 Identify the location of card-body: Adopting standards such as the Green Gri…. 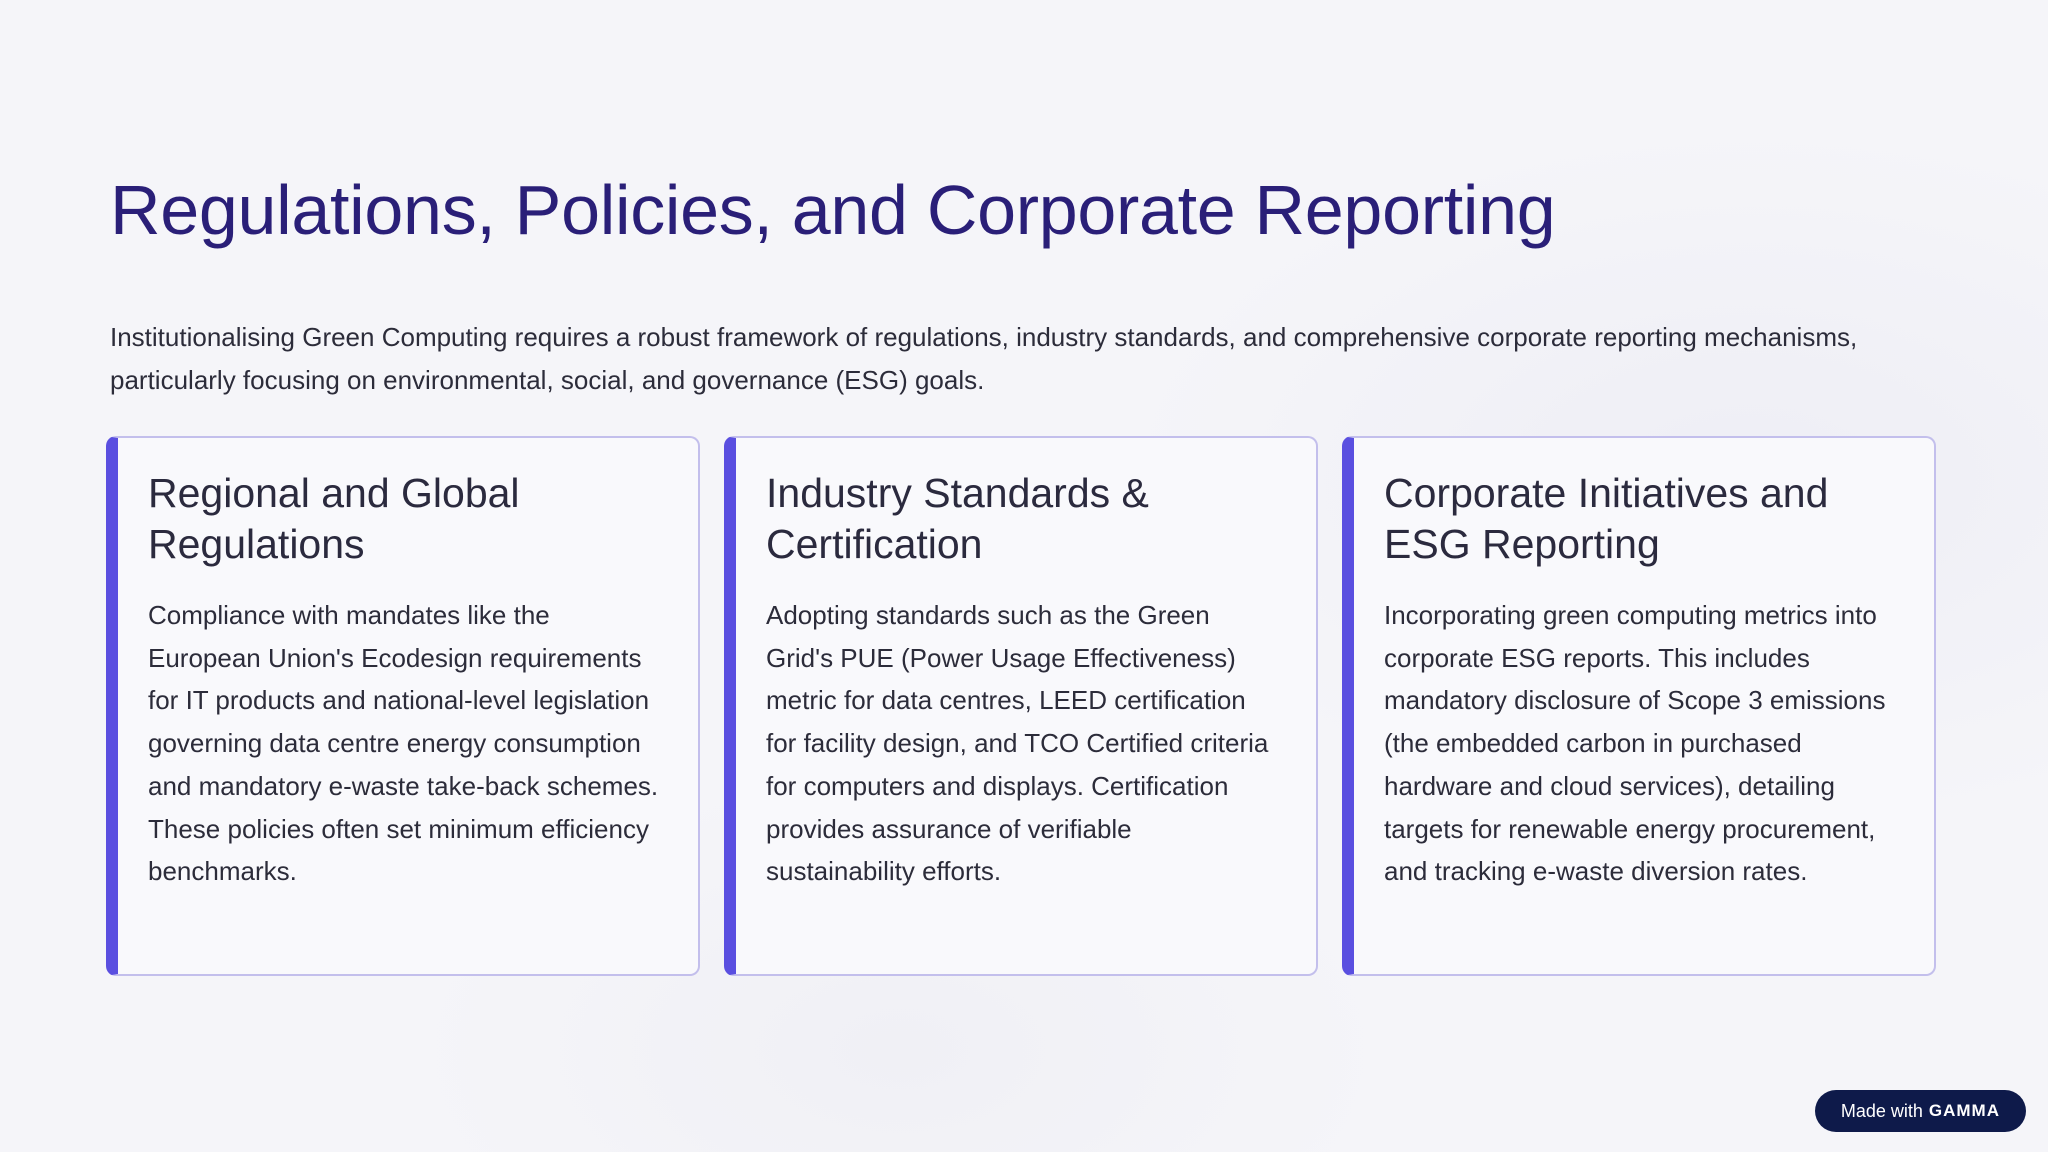
(1017, 743).